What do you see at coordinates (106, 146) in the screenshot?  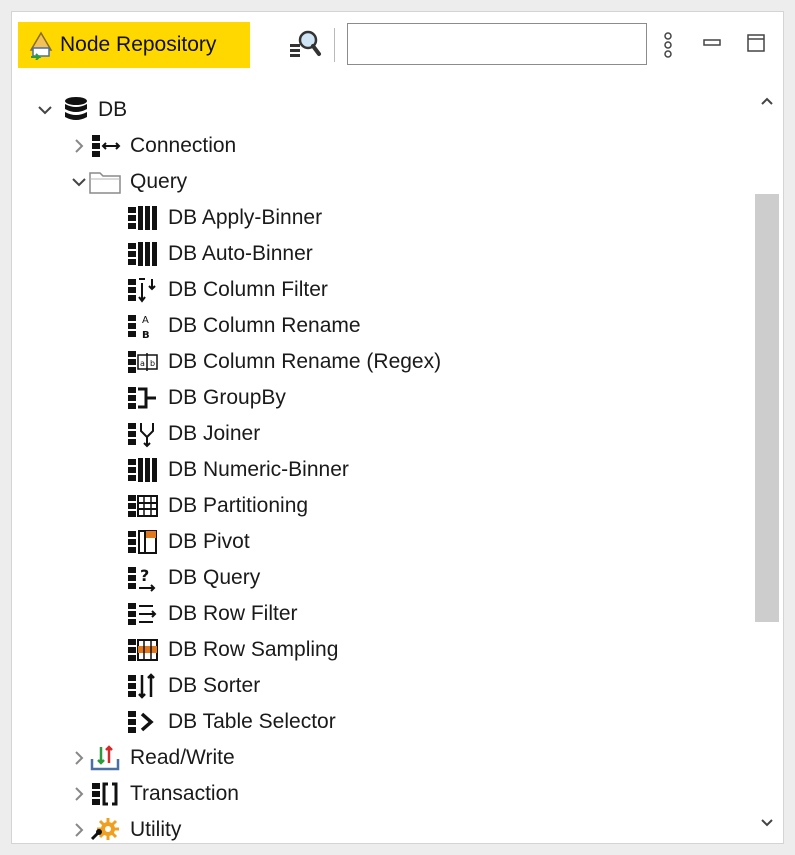 I see `connection-icon` at bounding box center [106, 146].